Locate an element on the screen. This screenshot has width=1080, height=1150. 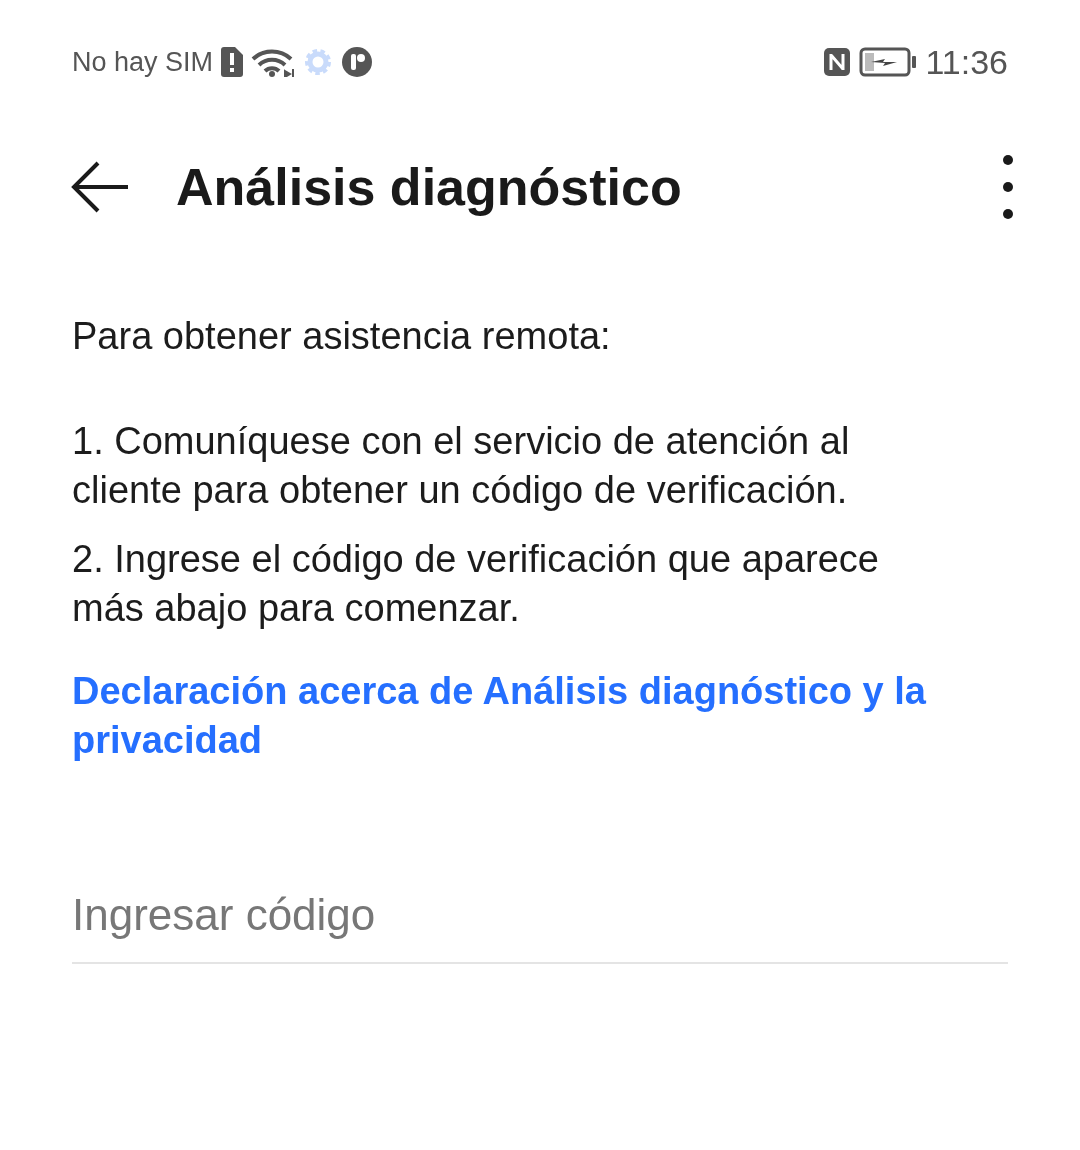
clock-text: 11:36 is located at coordinates (966, 62).